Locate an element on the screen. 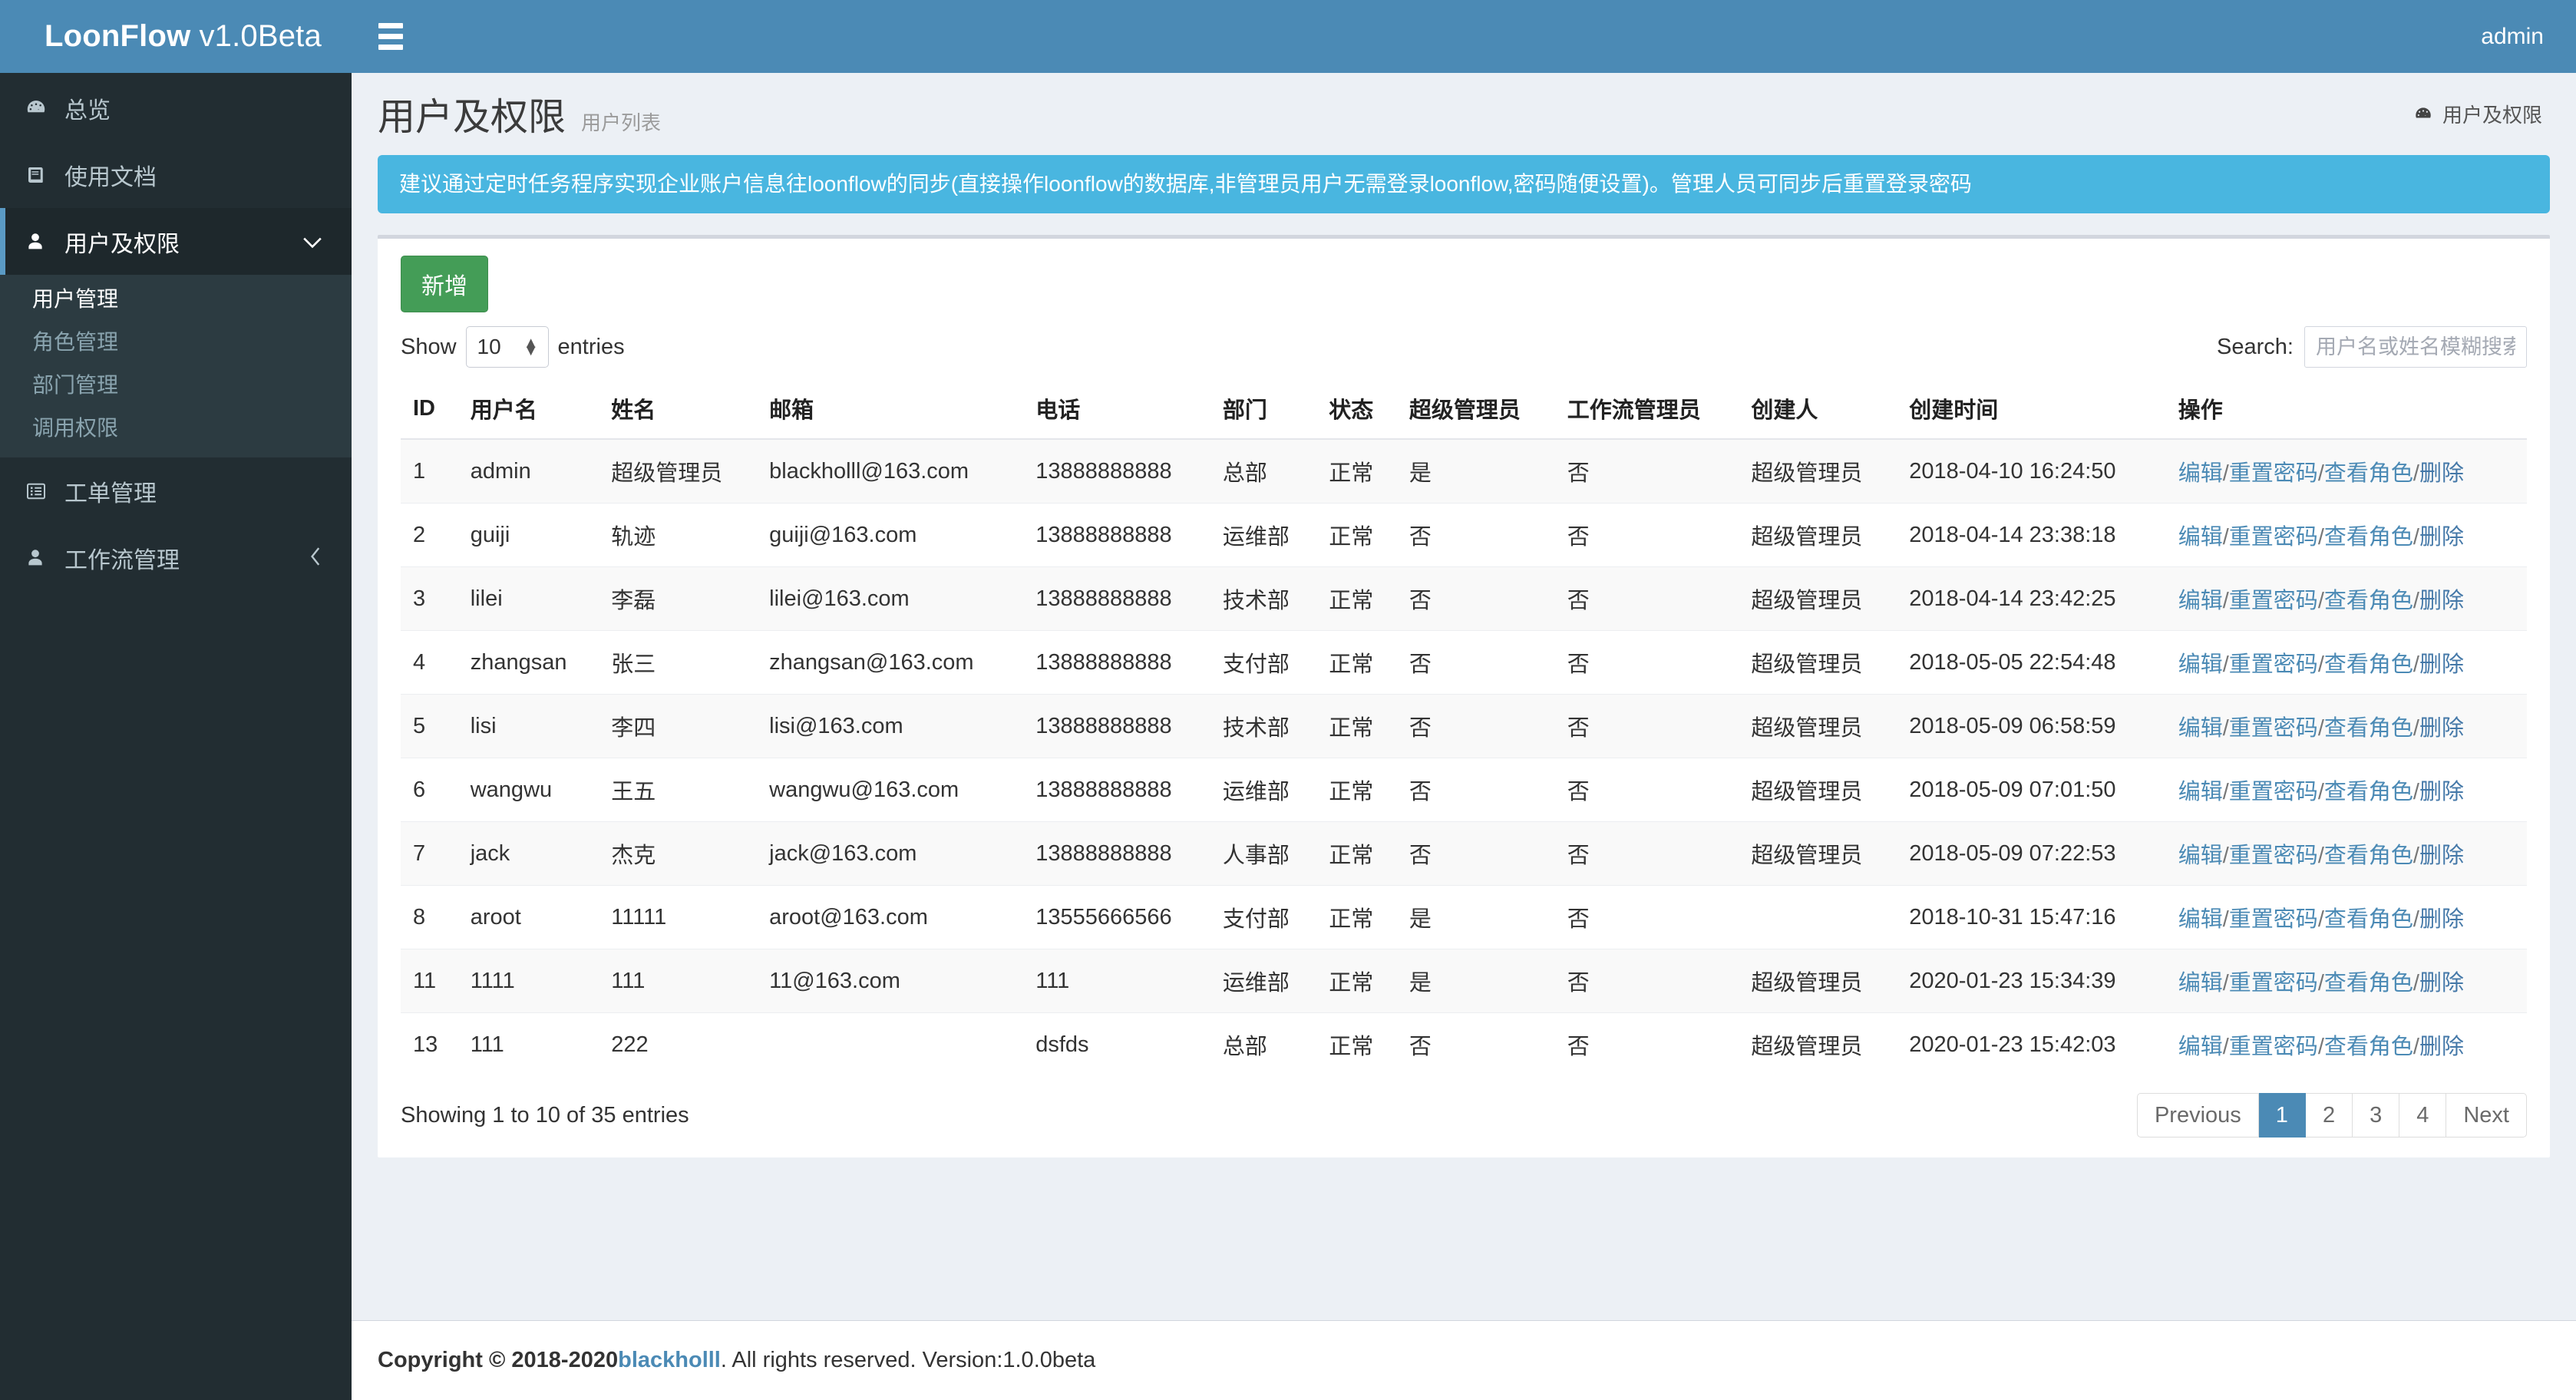 The image size is (2576, 1400). hamburger-menu-icon is located at coordinates (388, 37).